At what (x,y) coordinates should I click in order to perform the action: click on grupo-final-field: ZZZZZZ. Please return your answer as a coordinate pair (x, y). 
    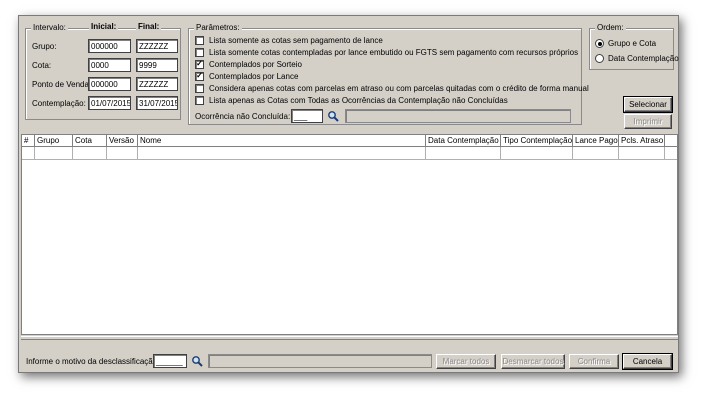
    Looking at the image, I should click on (157, 46).